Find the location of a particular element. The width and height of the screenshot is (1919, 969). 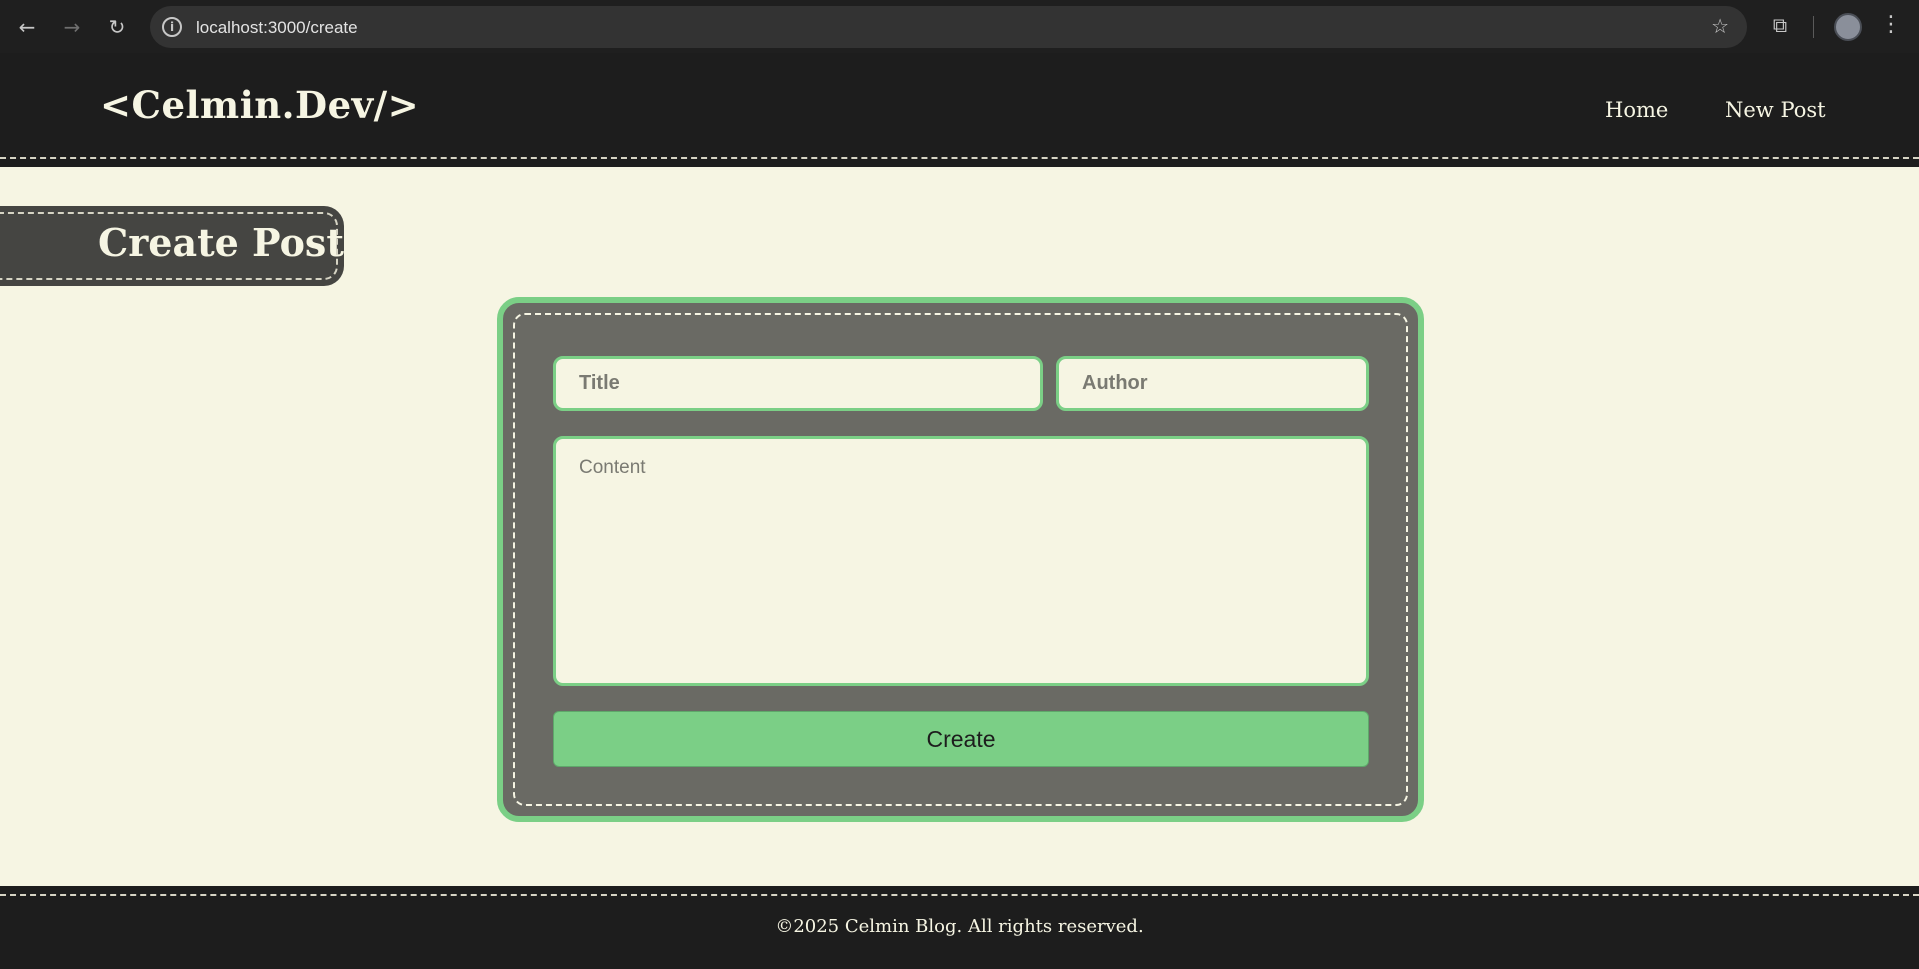

address-bar: i localhost:3000/create ☆ is located at coordinates (948, 27).